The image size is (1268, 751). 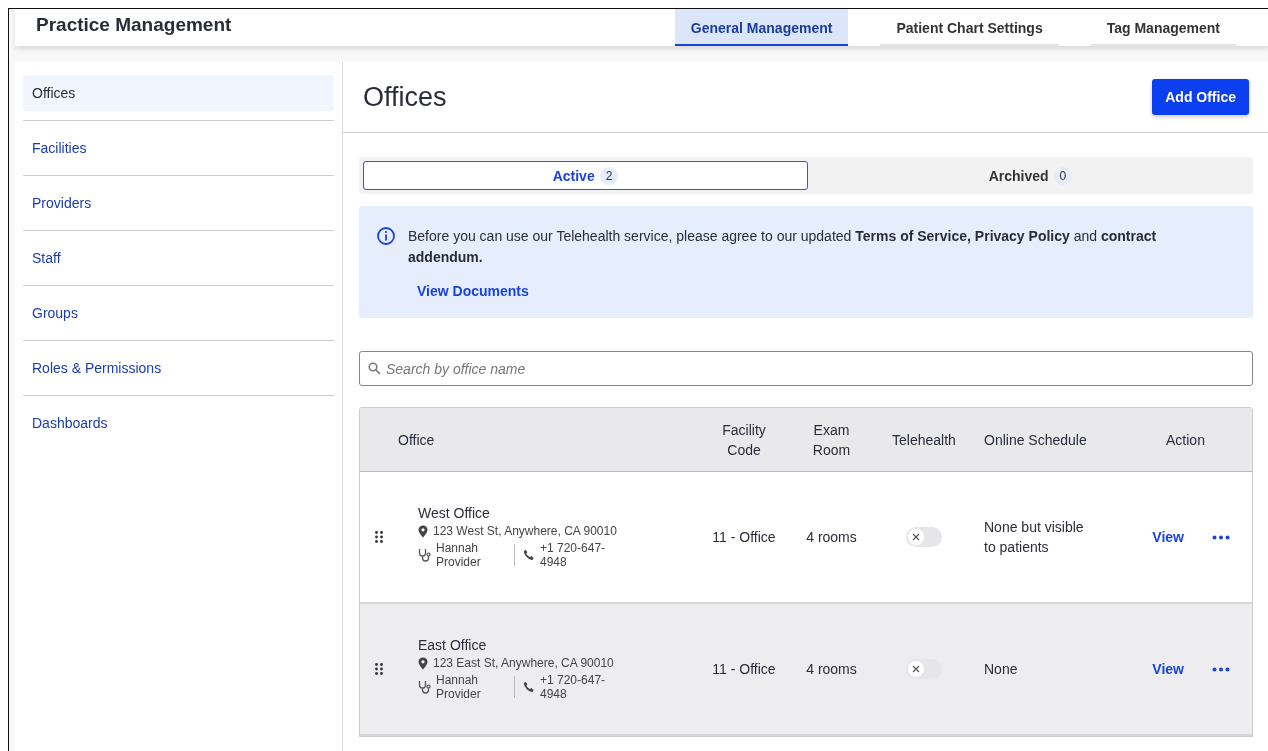 What do you see at coordinates (1200, 97) in the screenshot?
I see `add-office-button: Add Office` at bounding box center [1200, 97].